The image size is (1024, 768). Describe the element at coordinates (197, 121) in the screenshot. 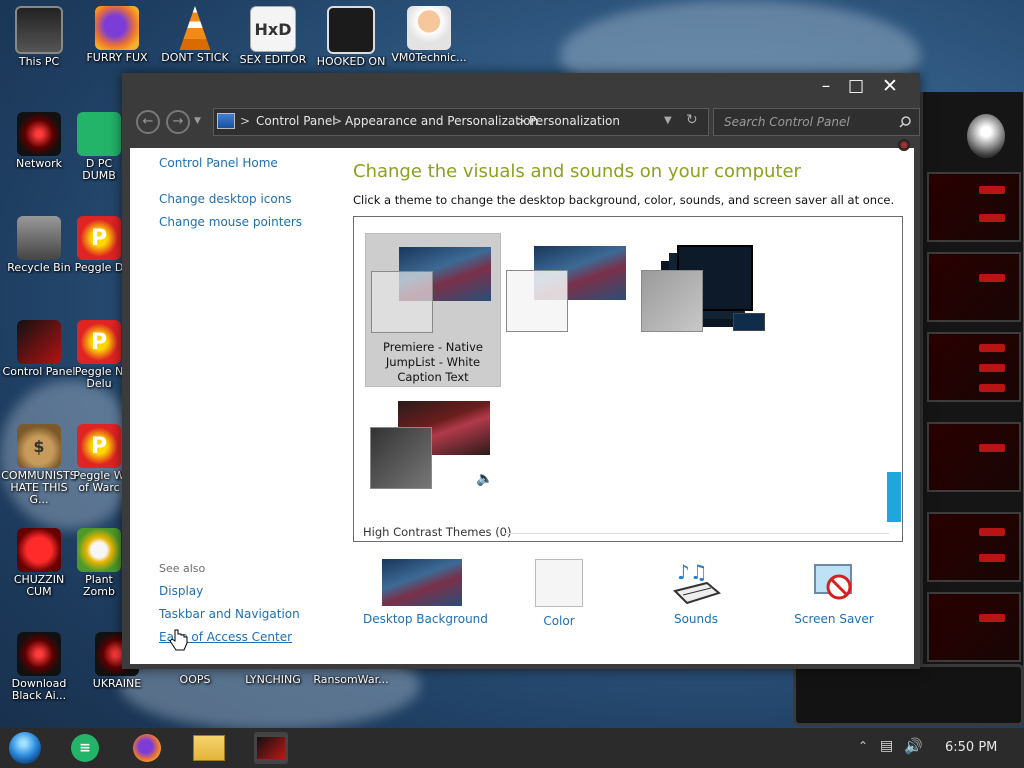

I see `recent-pages-chevron-icon: ▼` at that location.